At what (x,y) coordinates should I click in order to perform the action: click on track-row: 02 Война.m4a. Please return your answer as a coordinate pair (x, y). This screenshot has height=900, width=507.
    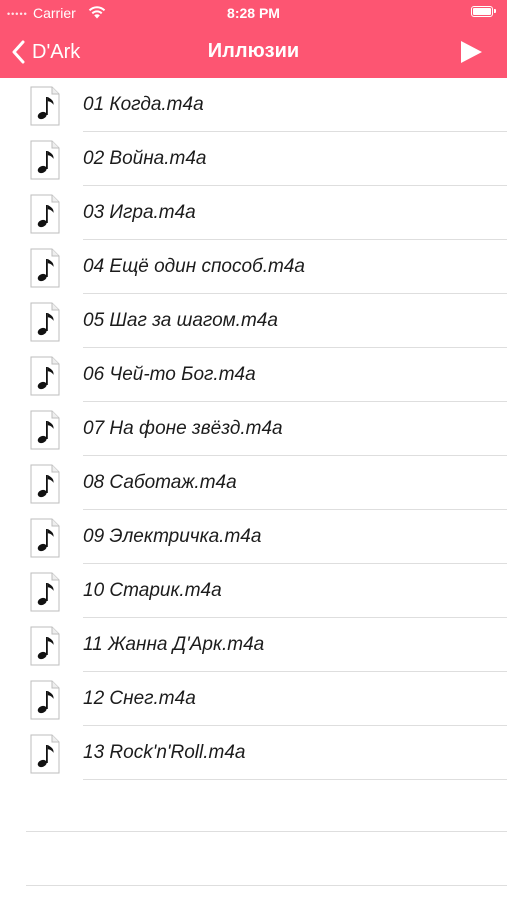
    Looking at the image, I should click on (253, 159).